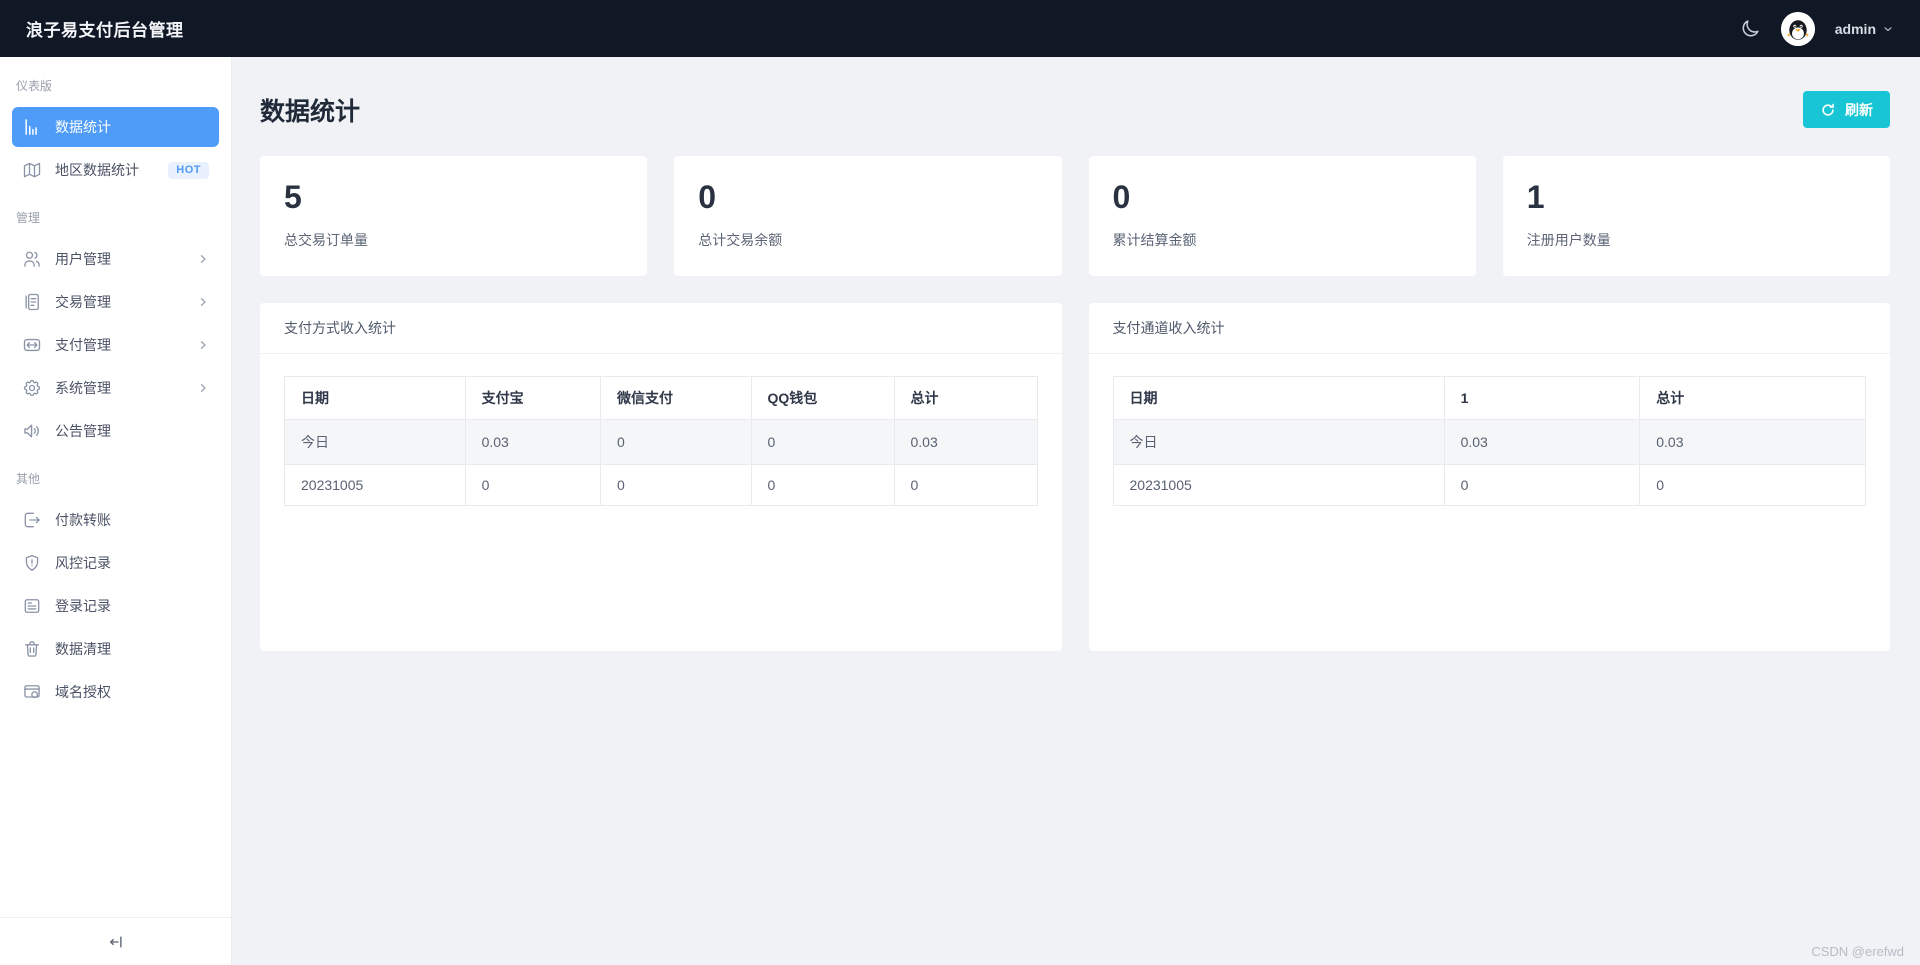  I want to click on users-icon, so click(32, 259).